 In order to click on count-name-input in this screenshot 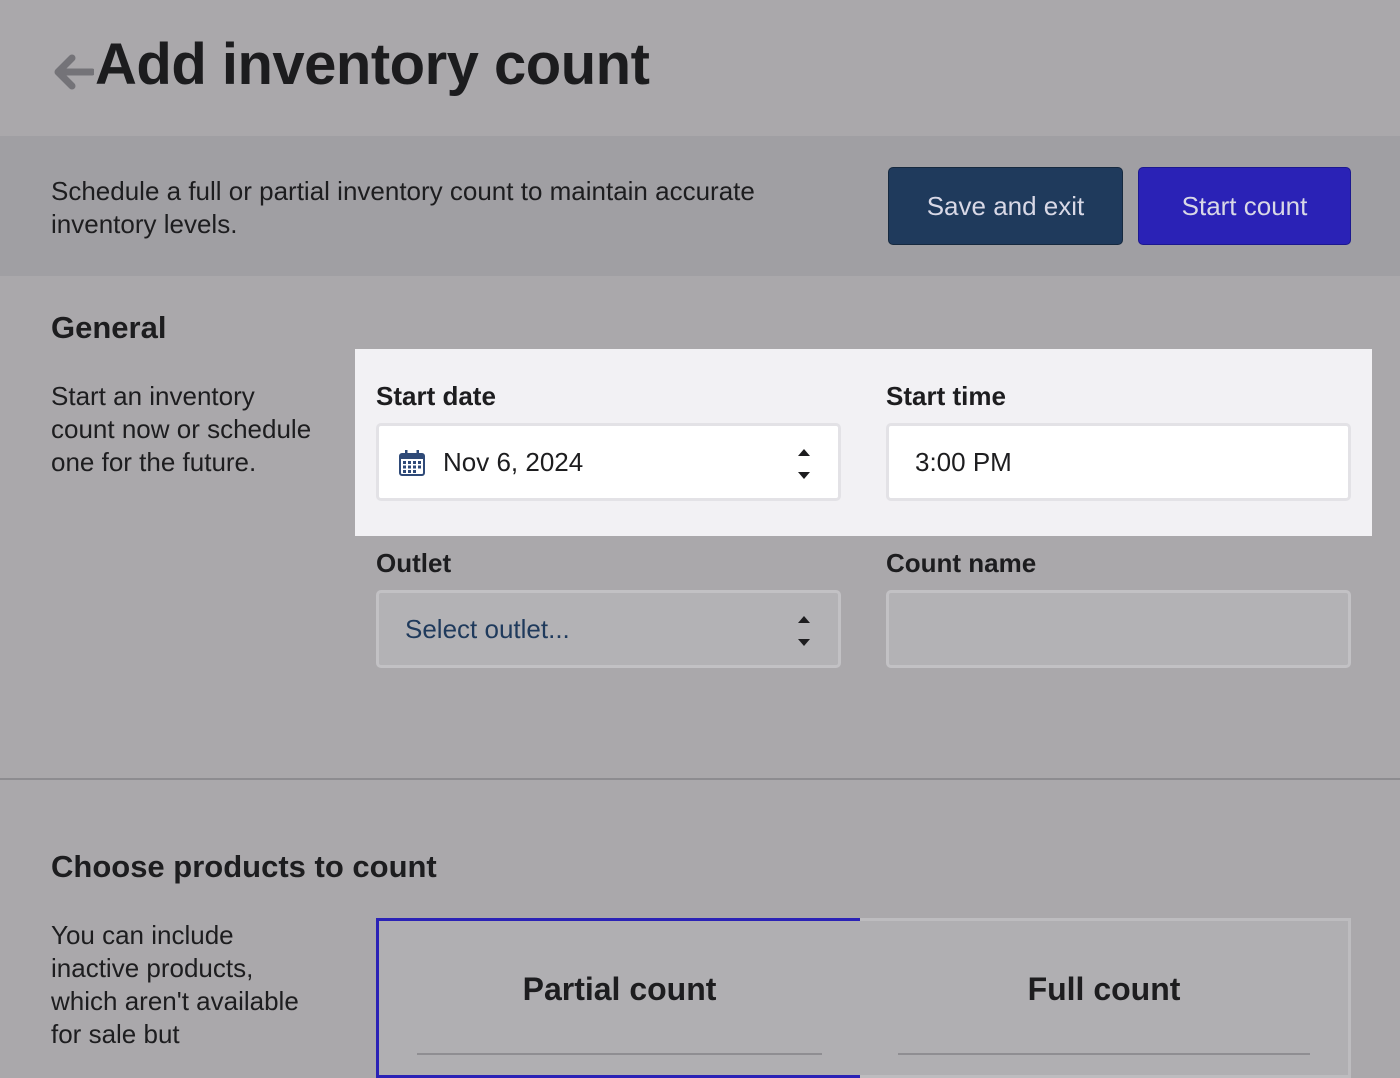, I will do `click(1118, 629)`.